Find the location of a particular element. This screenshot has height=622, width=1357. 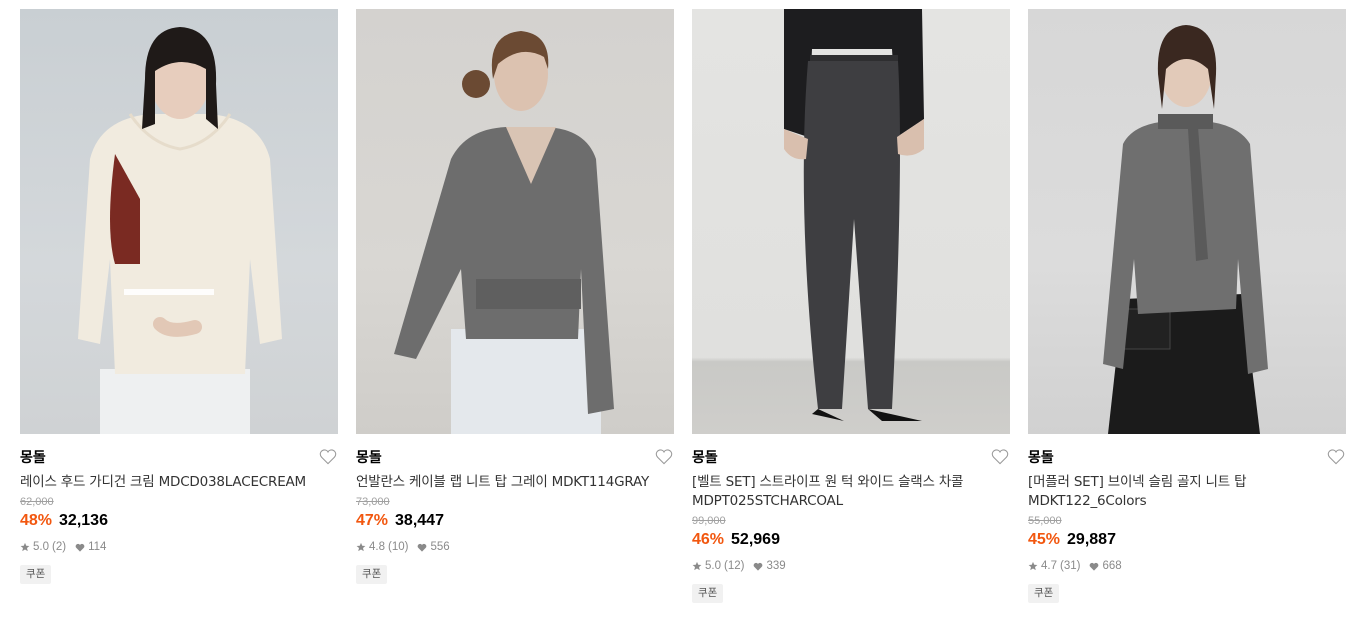

discount-rate: 46% is located at coordinates (708, 539).